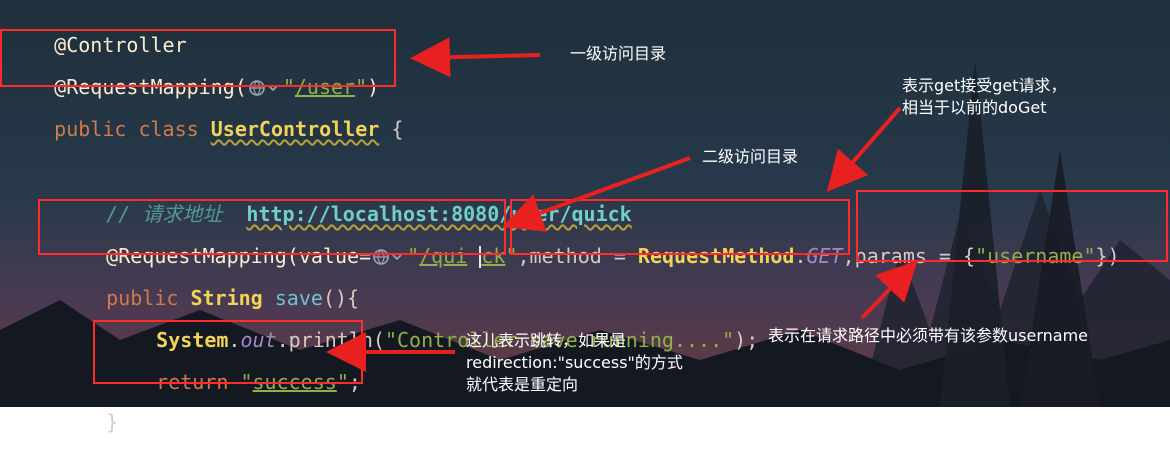  Describe the element at coordinates (96, 30) in the screenshot. I see `code-line-1: @Controller` at that location.